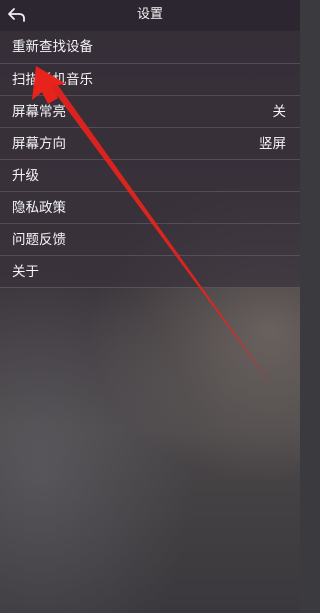  I want to click on menu-item-value: 关, so click(279, 112).